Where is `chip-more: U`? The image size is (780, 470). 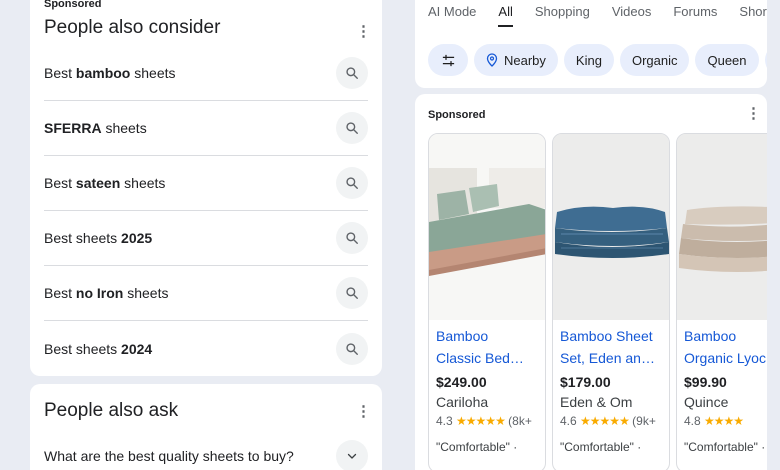 chip-more: U is located at coordinates (765, 60).